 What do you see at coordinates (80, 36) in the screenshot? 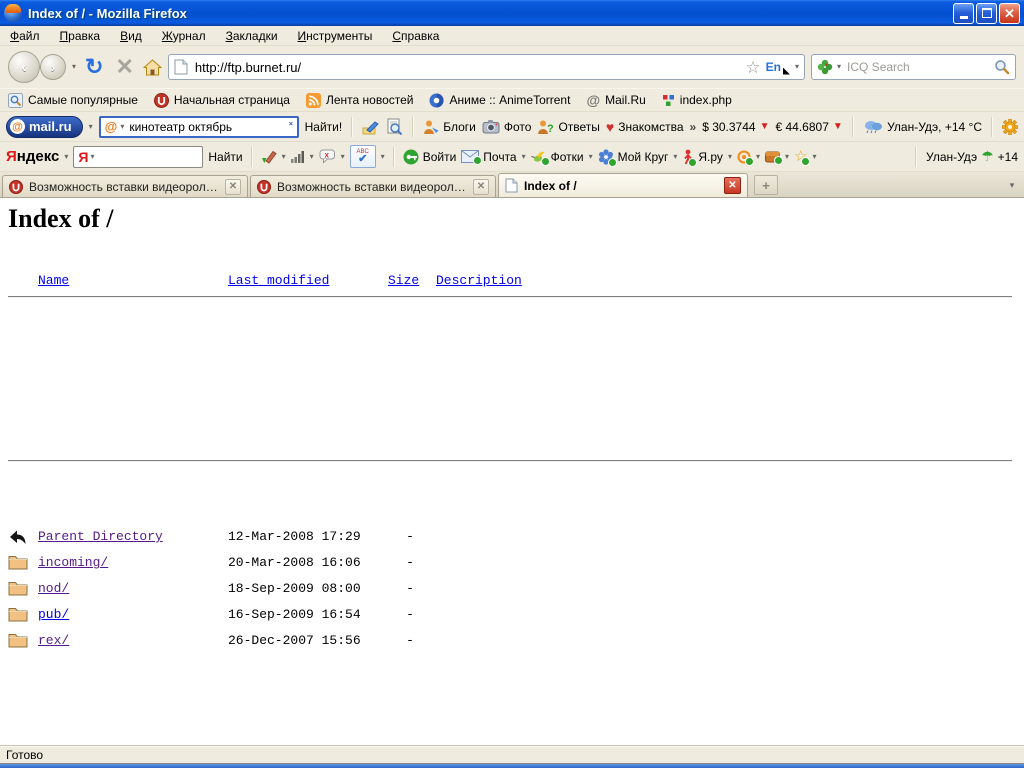
I see `menu-edit: Правка` at bounding box center [80, 36].